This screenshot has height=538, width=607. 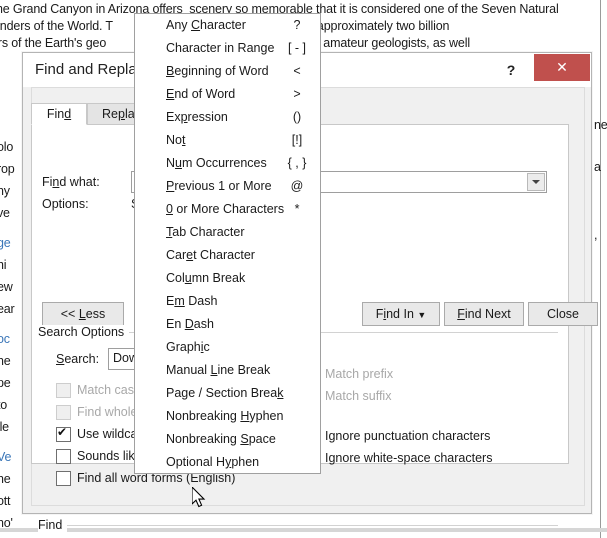 I want to click on menu-item-optional-hyphen: Optional Hyphen, so click(x=227, y=462).